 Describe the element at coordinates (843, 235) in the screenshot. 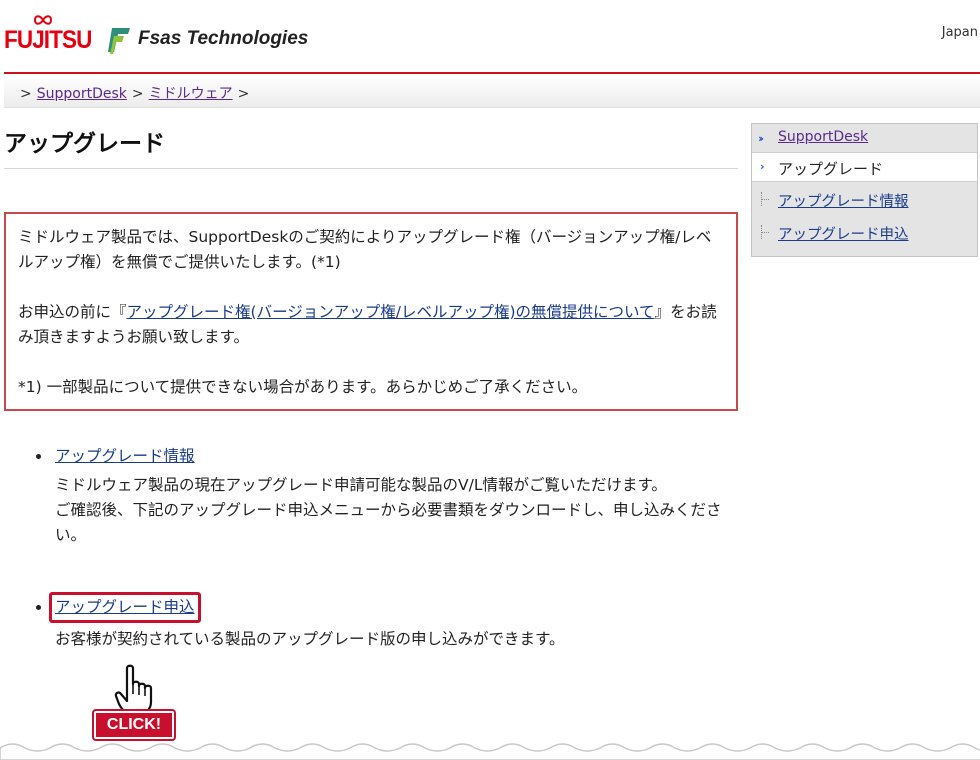

I see `sidenav-link-upgrade-apply: アップグレード申込` at that location.